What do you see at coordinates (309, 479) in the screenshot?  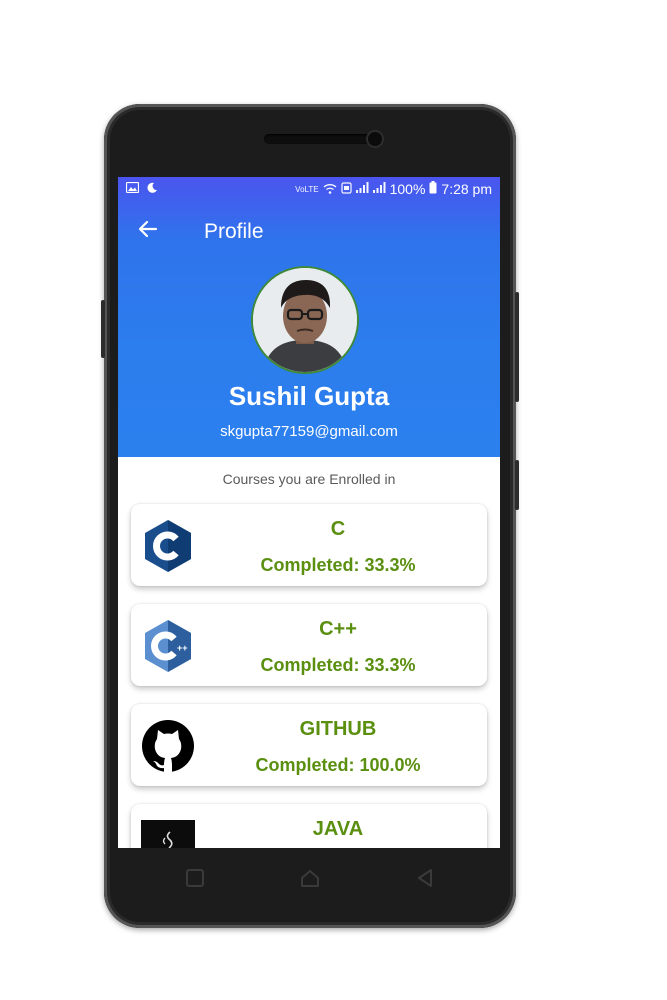 I see `courses-heading: Courses you are Enrolled in` at bounding box center [309, 479].